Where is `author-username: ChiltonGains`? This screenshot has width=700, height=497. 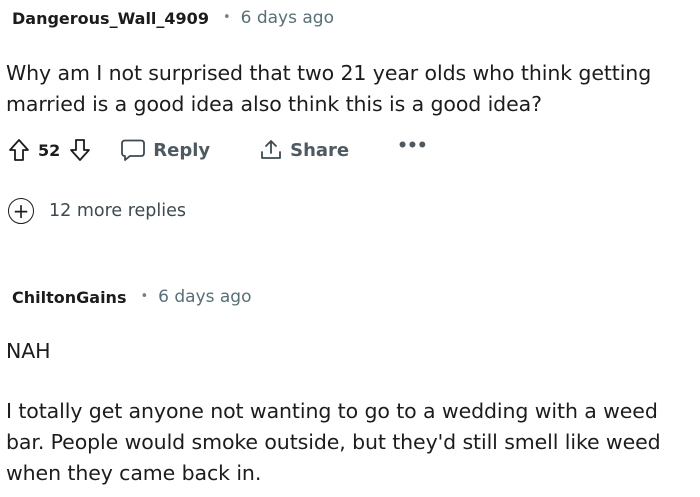
author-username: ChiltonGains is located at coordinates (69, 297).